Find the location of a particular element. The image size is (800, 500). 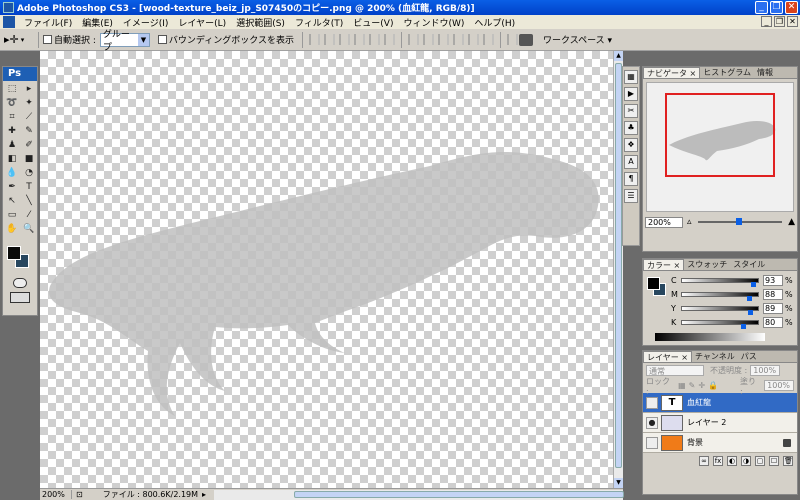

doc-minimize-button: _ is located at coordinates (766, 21).